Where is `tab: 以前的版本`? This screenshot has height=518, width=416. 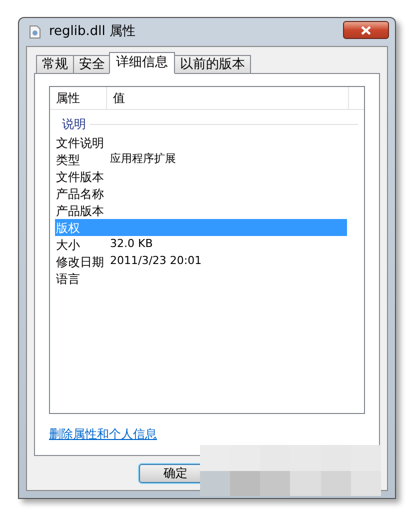 tab: 以前的版本 is located at coordinates (212, 64).